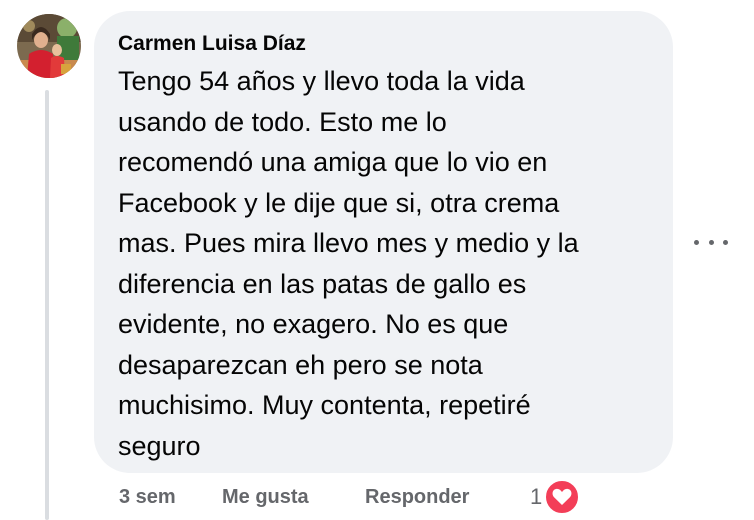 The height and width of the screenshot is (520, 754). I want to click on author-name: Carmen Luisa Díaz, so click(212, 44).